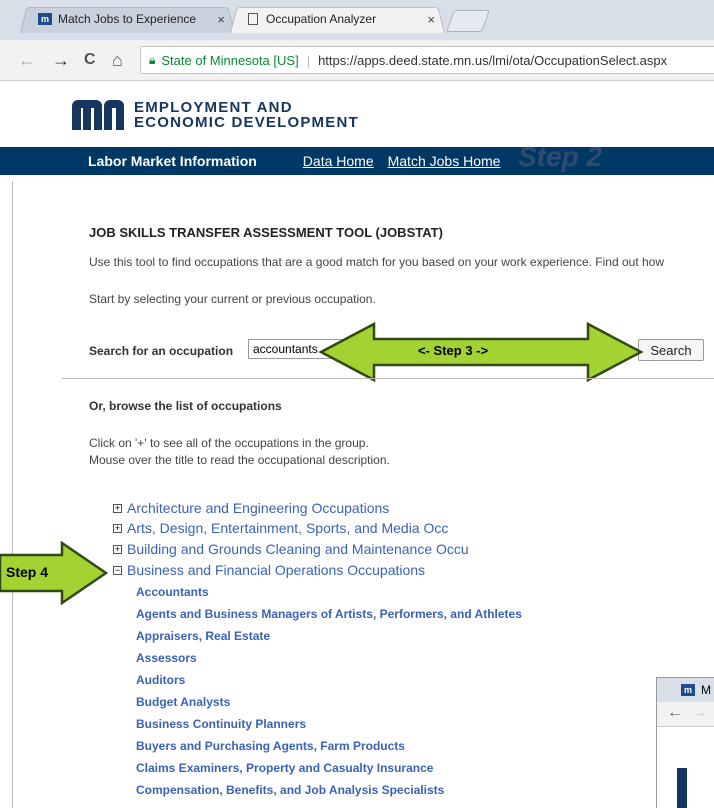  Describe the element at coordinates (27, 572) in the screenshot. I see `step-4-label: Step 4` at that location.